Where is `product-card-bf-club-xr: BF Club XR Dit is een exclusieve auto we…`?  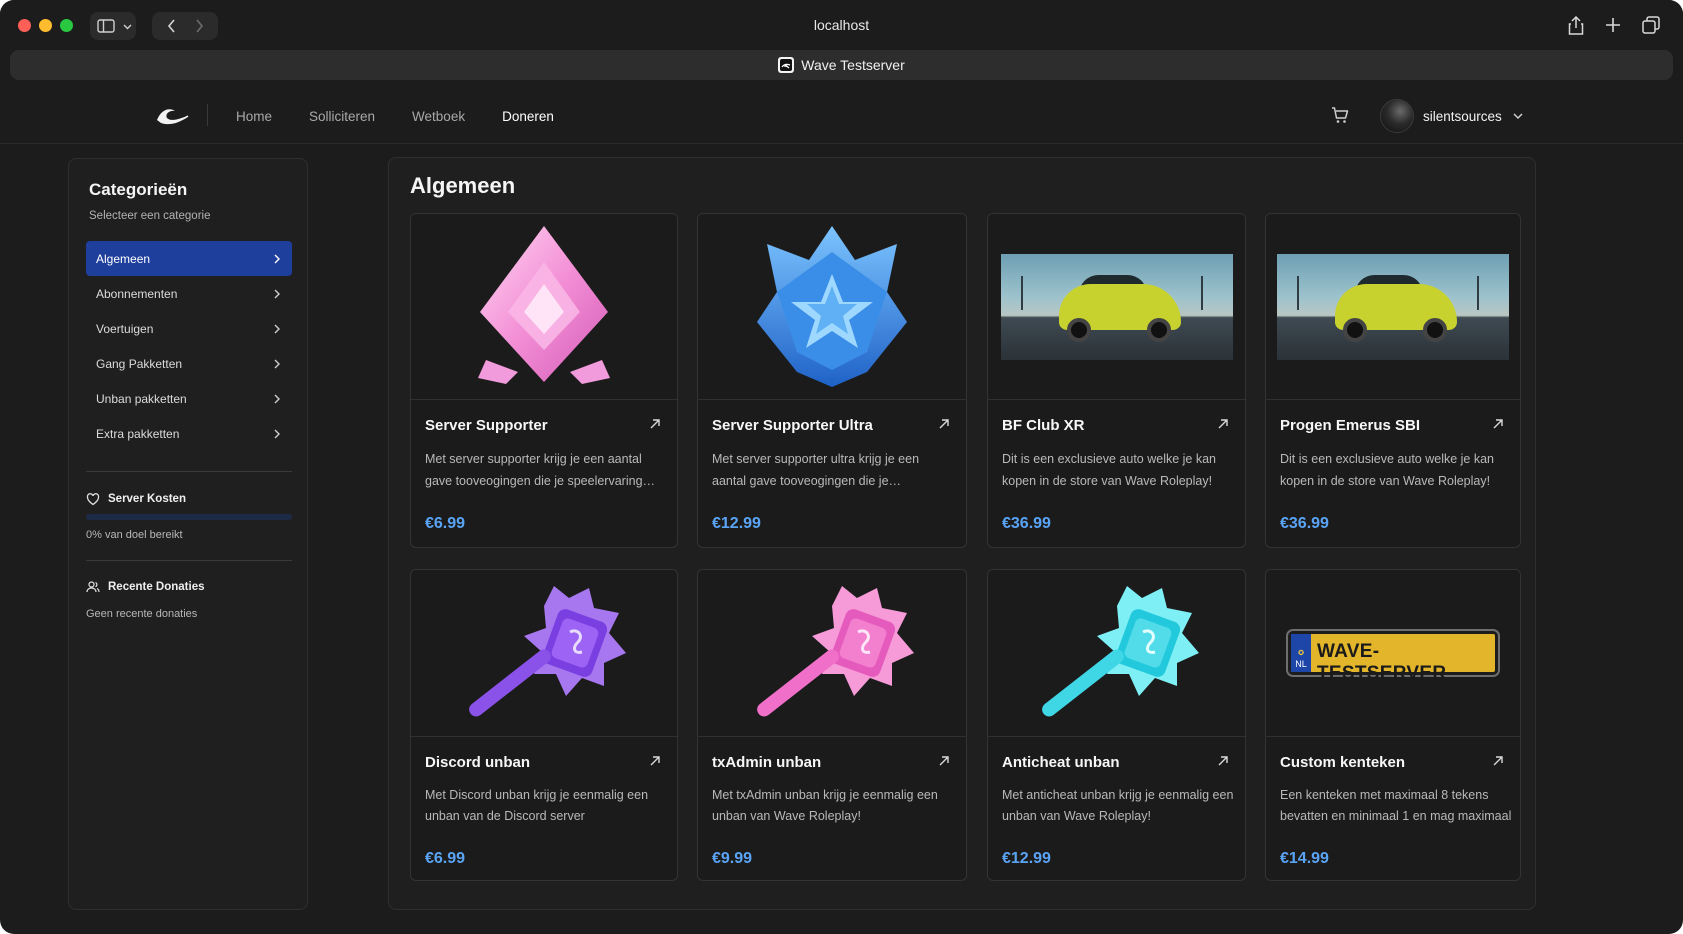
product-card-bf-club-xr: BF Club XR Dit is een exclusieve auto we… is located at coordinates (1116, 380).